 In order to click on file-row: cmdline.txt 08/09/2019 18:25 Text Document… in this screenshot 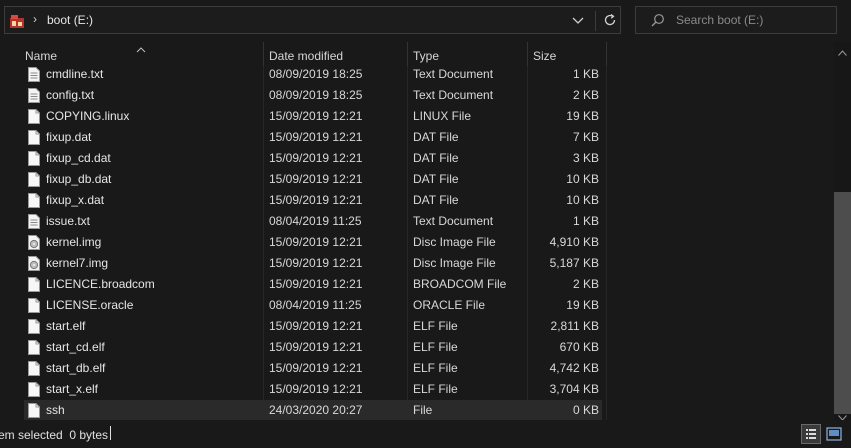, I will do `click(313, 74)`.